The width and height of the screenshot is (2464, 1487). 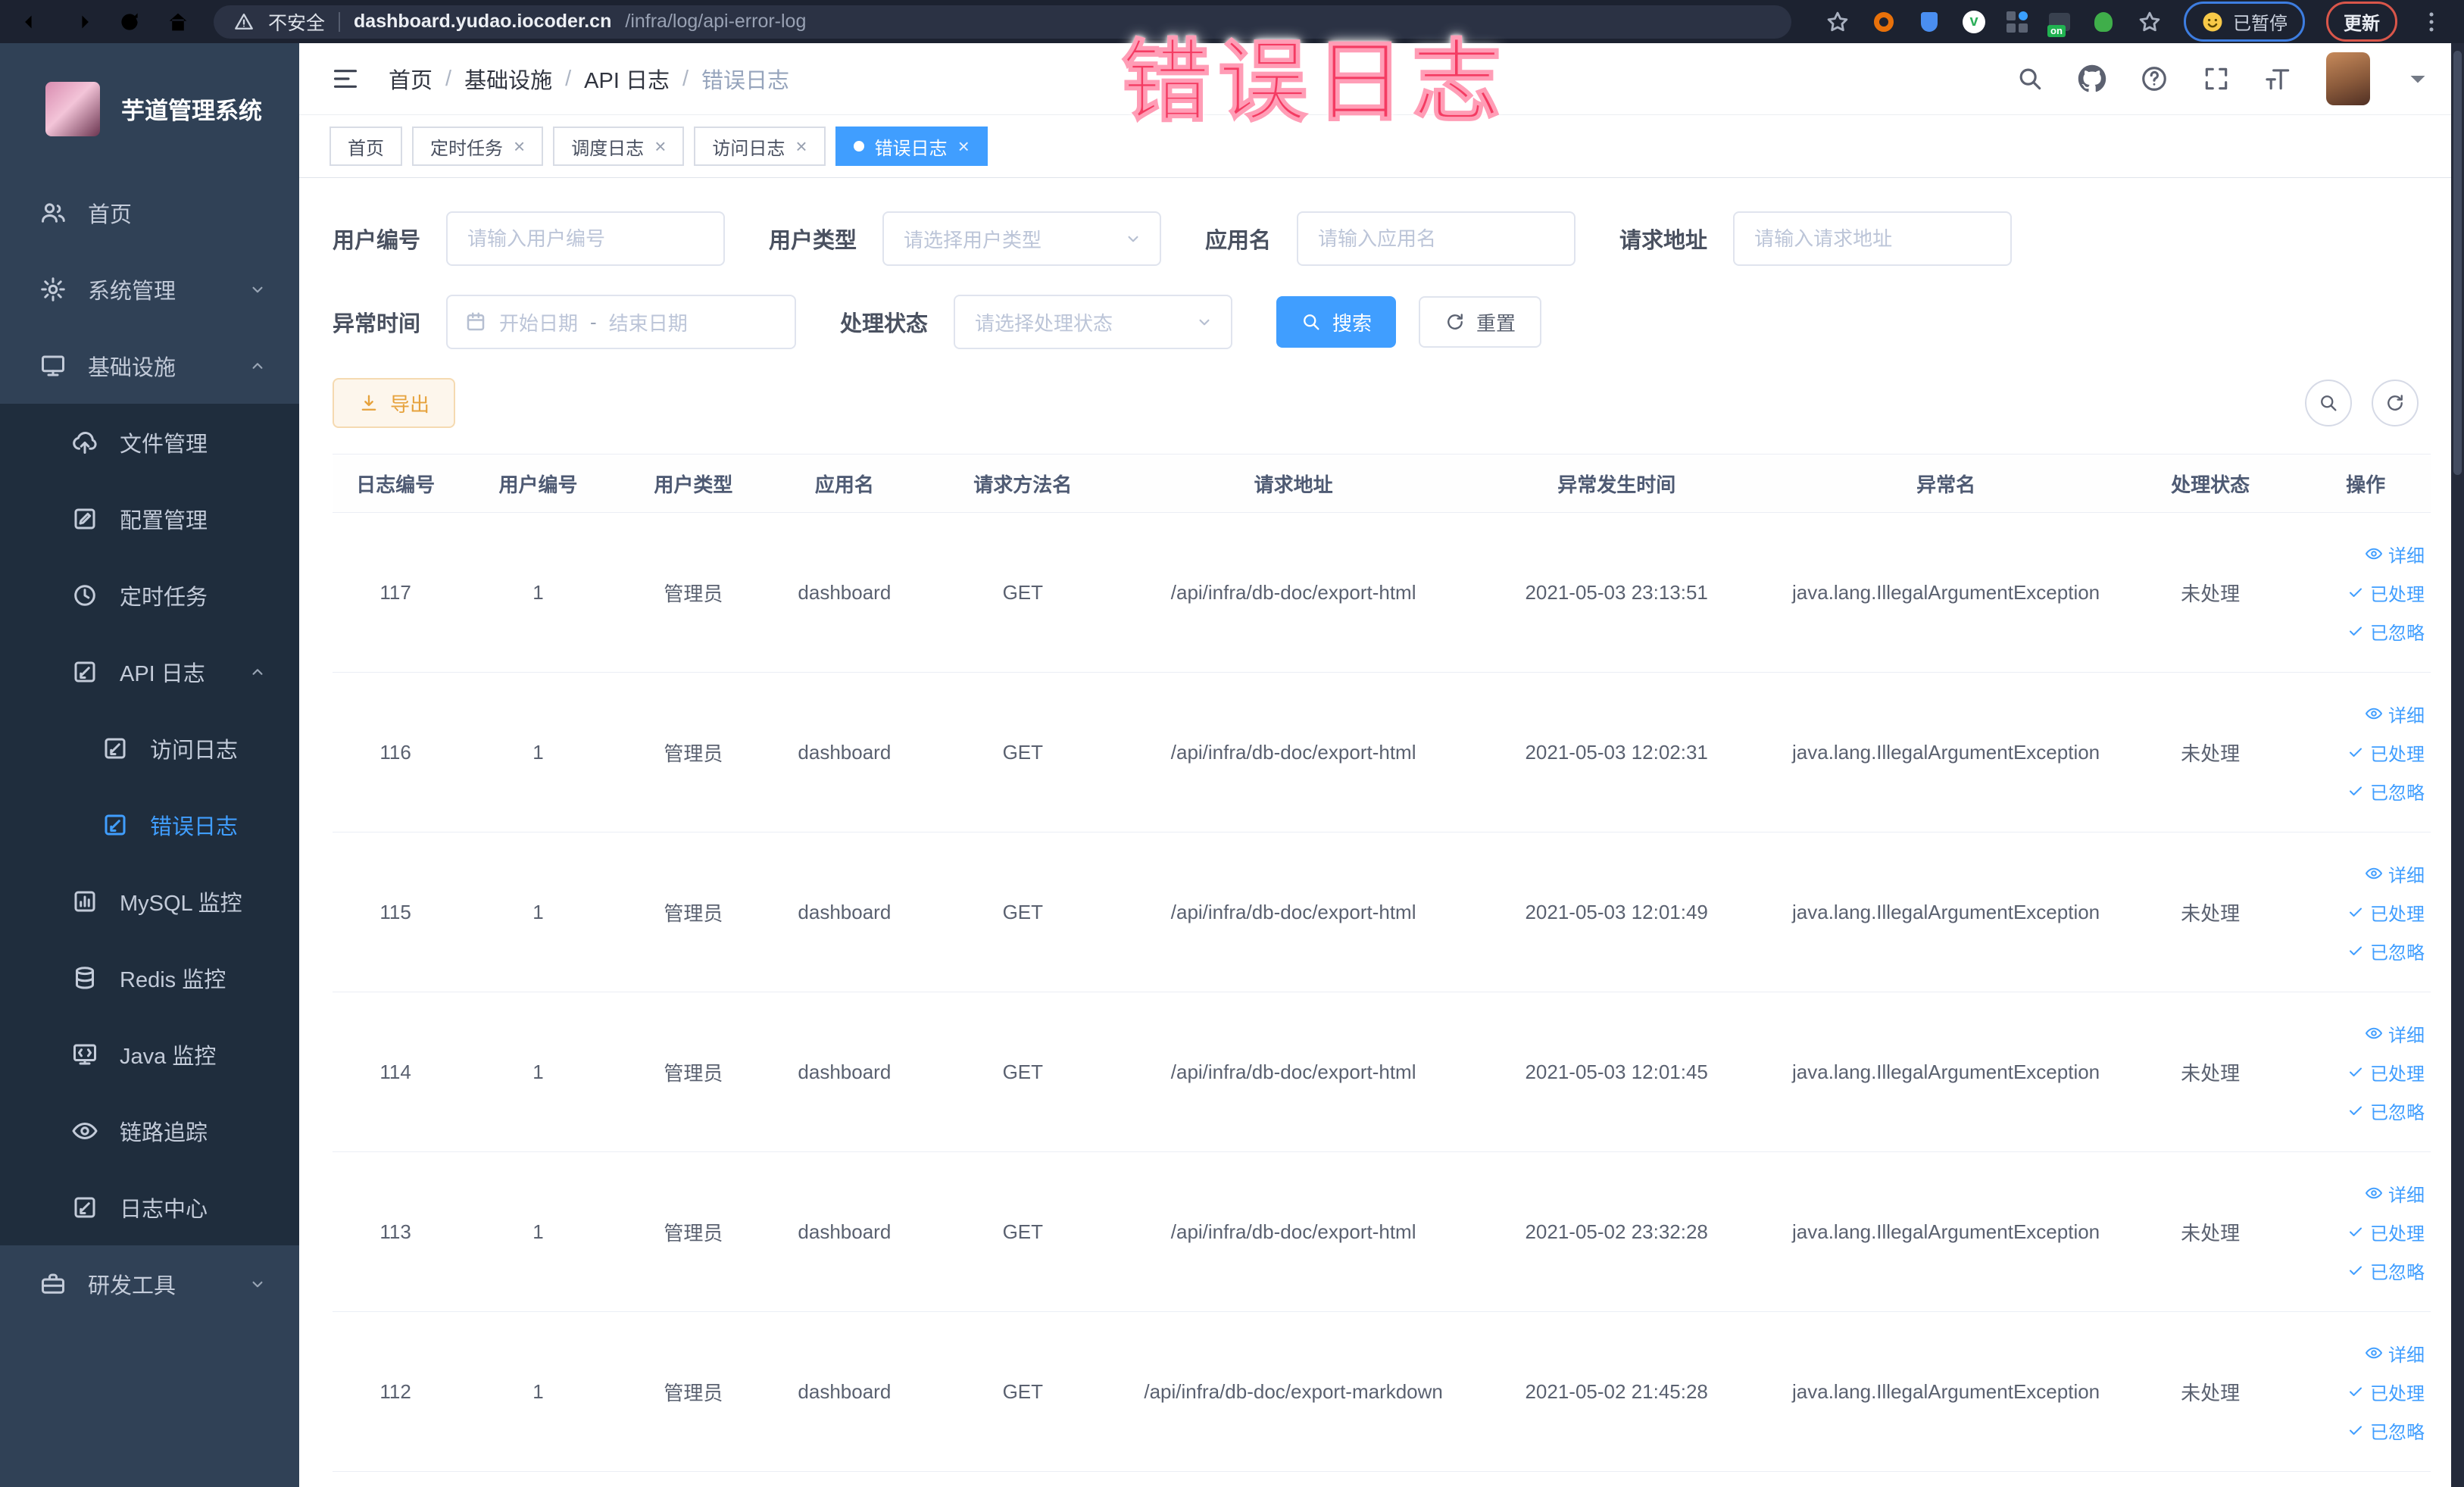 What do you see at coordinates (365, 146) in the screenshot?
I see `tab-首页: 首页` at bounding box center [365, 146].